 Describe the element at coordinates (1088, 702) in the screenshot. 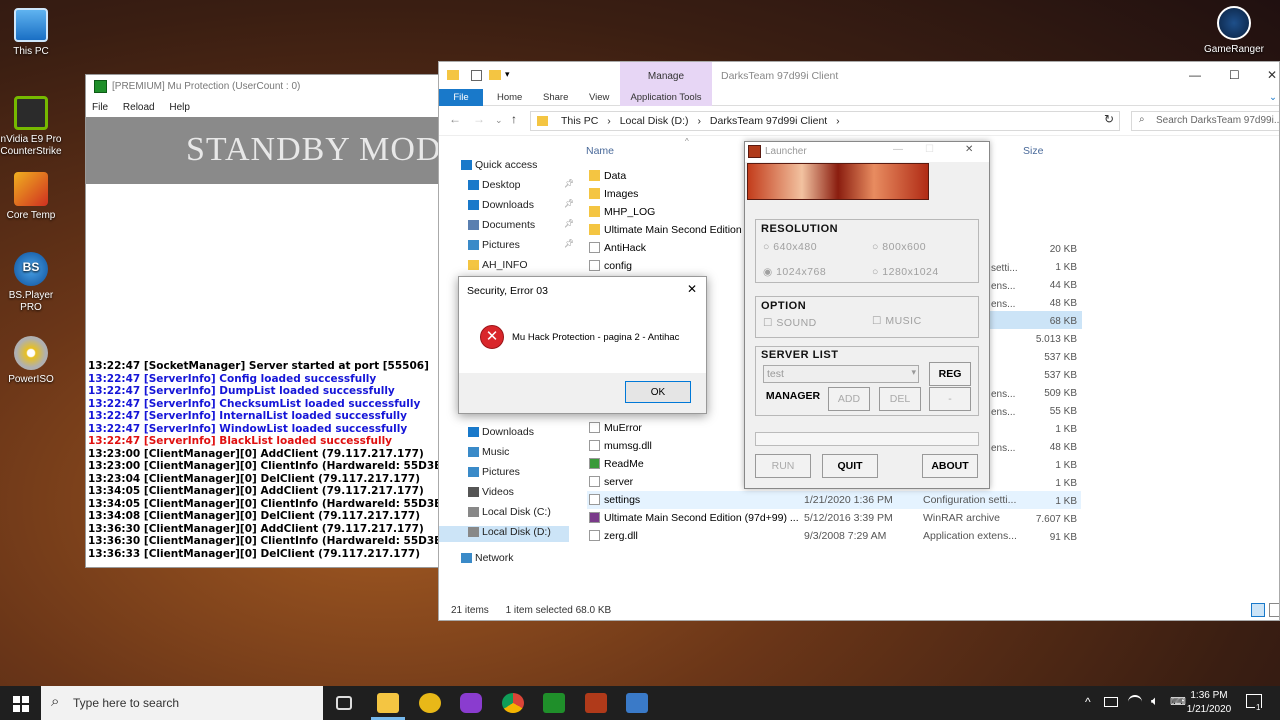

I see `chevron-up-icon: ^` at that location.